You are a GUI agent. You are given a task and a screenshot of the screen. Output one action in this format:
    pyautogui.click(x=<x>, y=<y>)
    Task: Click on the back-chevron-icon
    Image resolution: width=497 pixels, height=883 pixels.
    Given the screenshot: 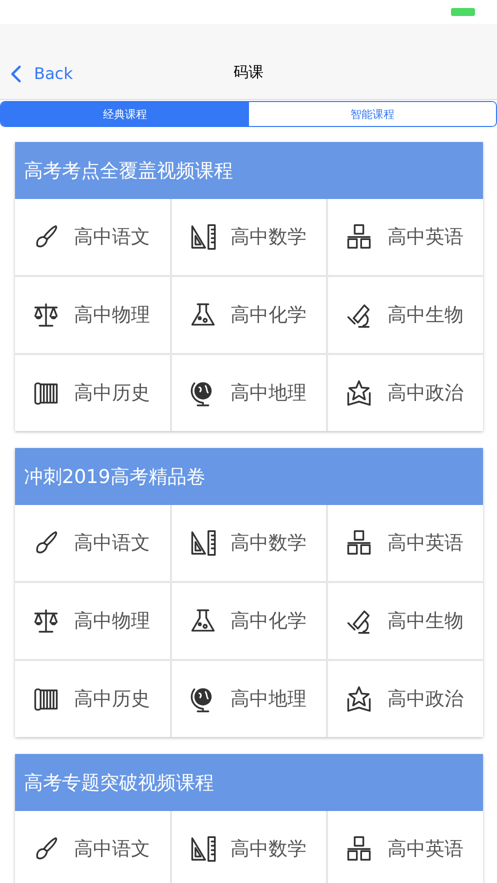 What is the action you would take?
    pyautogui.click(x=16, y=73)
    